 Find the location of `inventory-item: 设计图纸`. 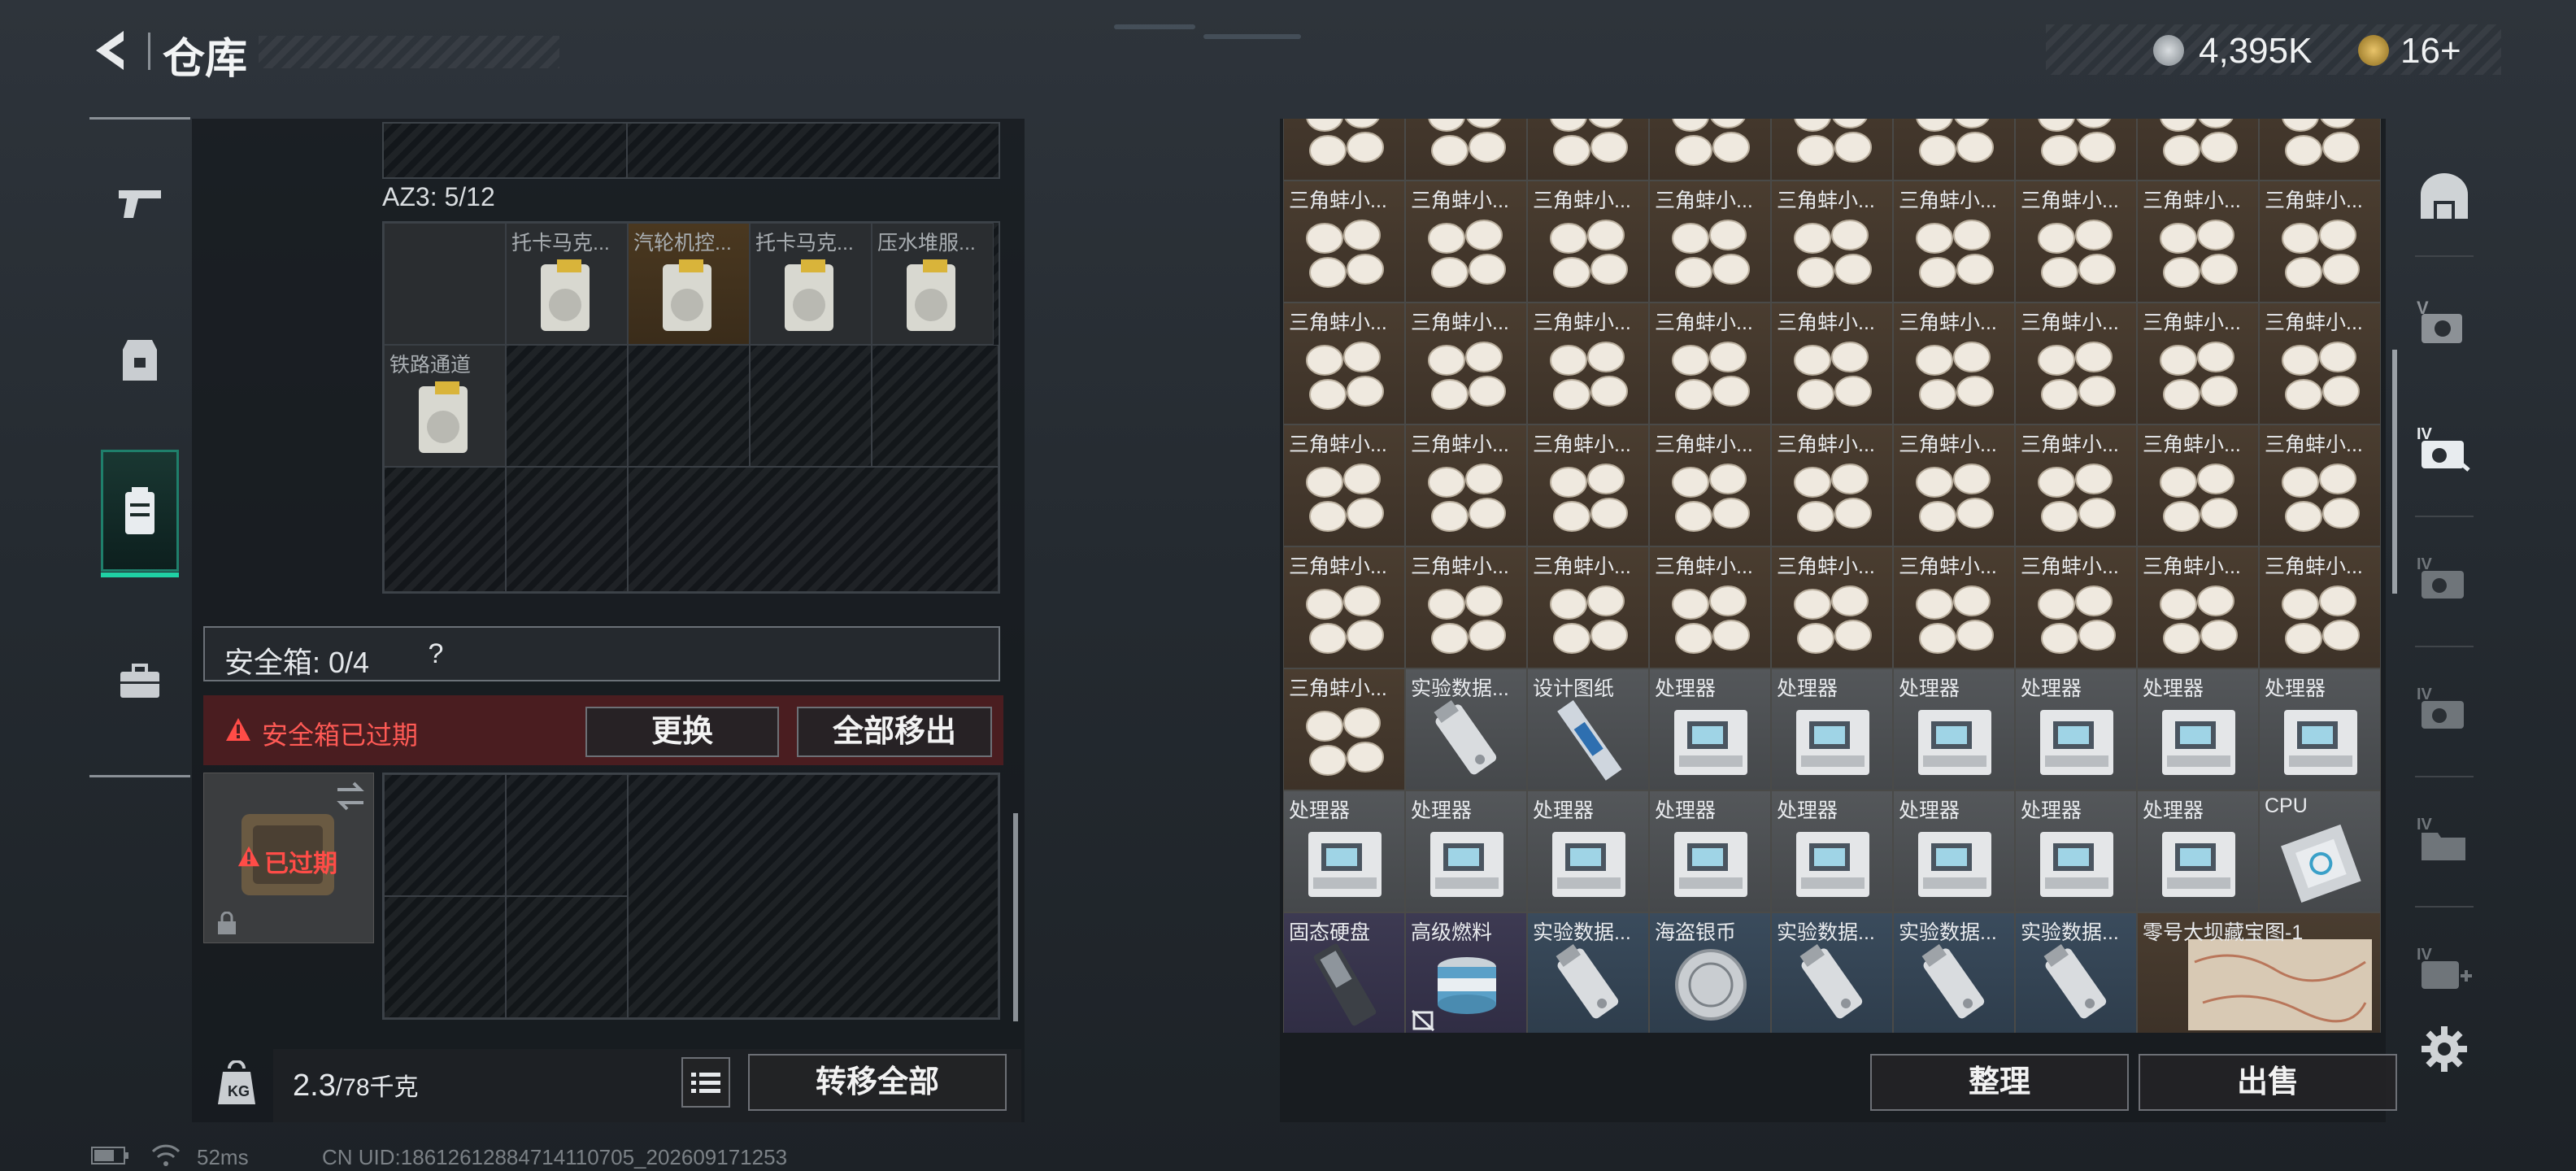

inventory-item: 设计图纸 is located at coordinates (1588, 729).